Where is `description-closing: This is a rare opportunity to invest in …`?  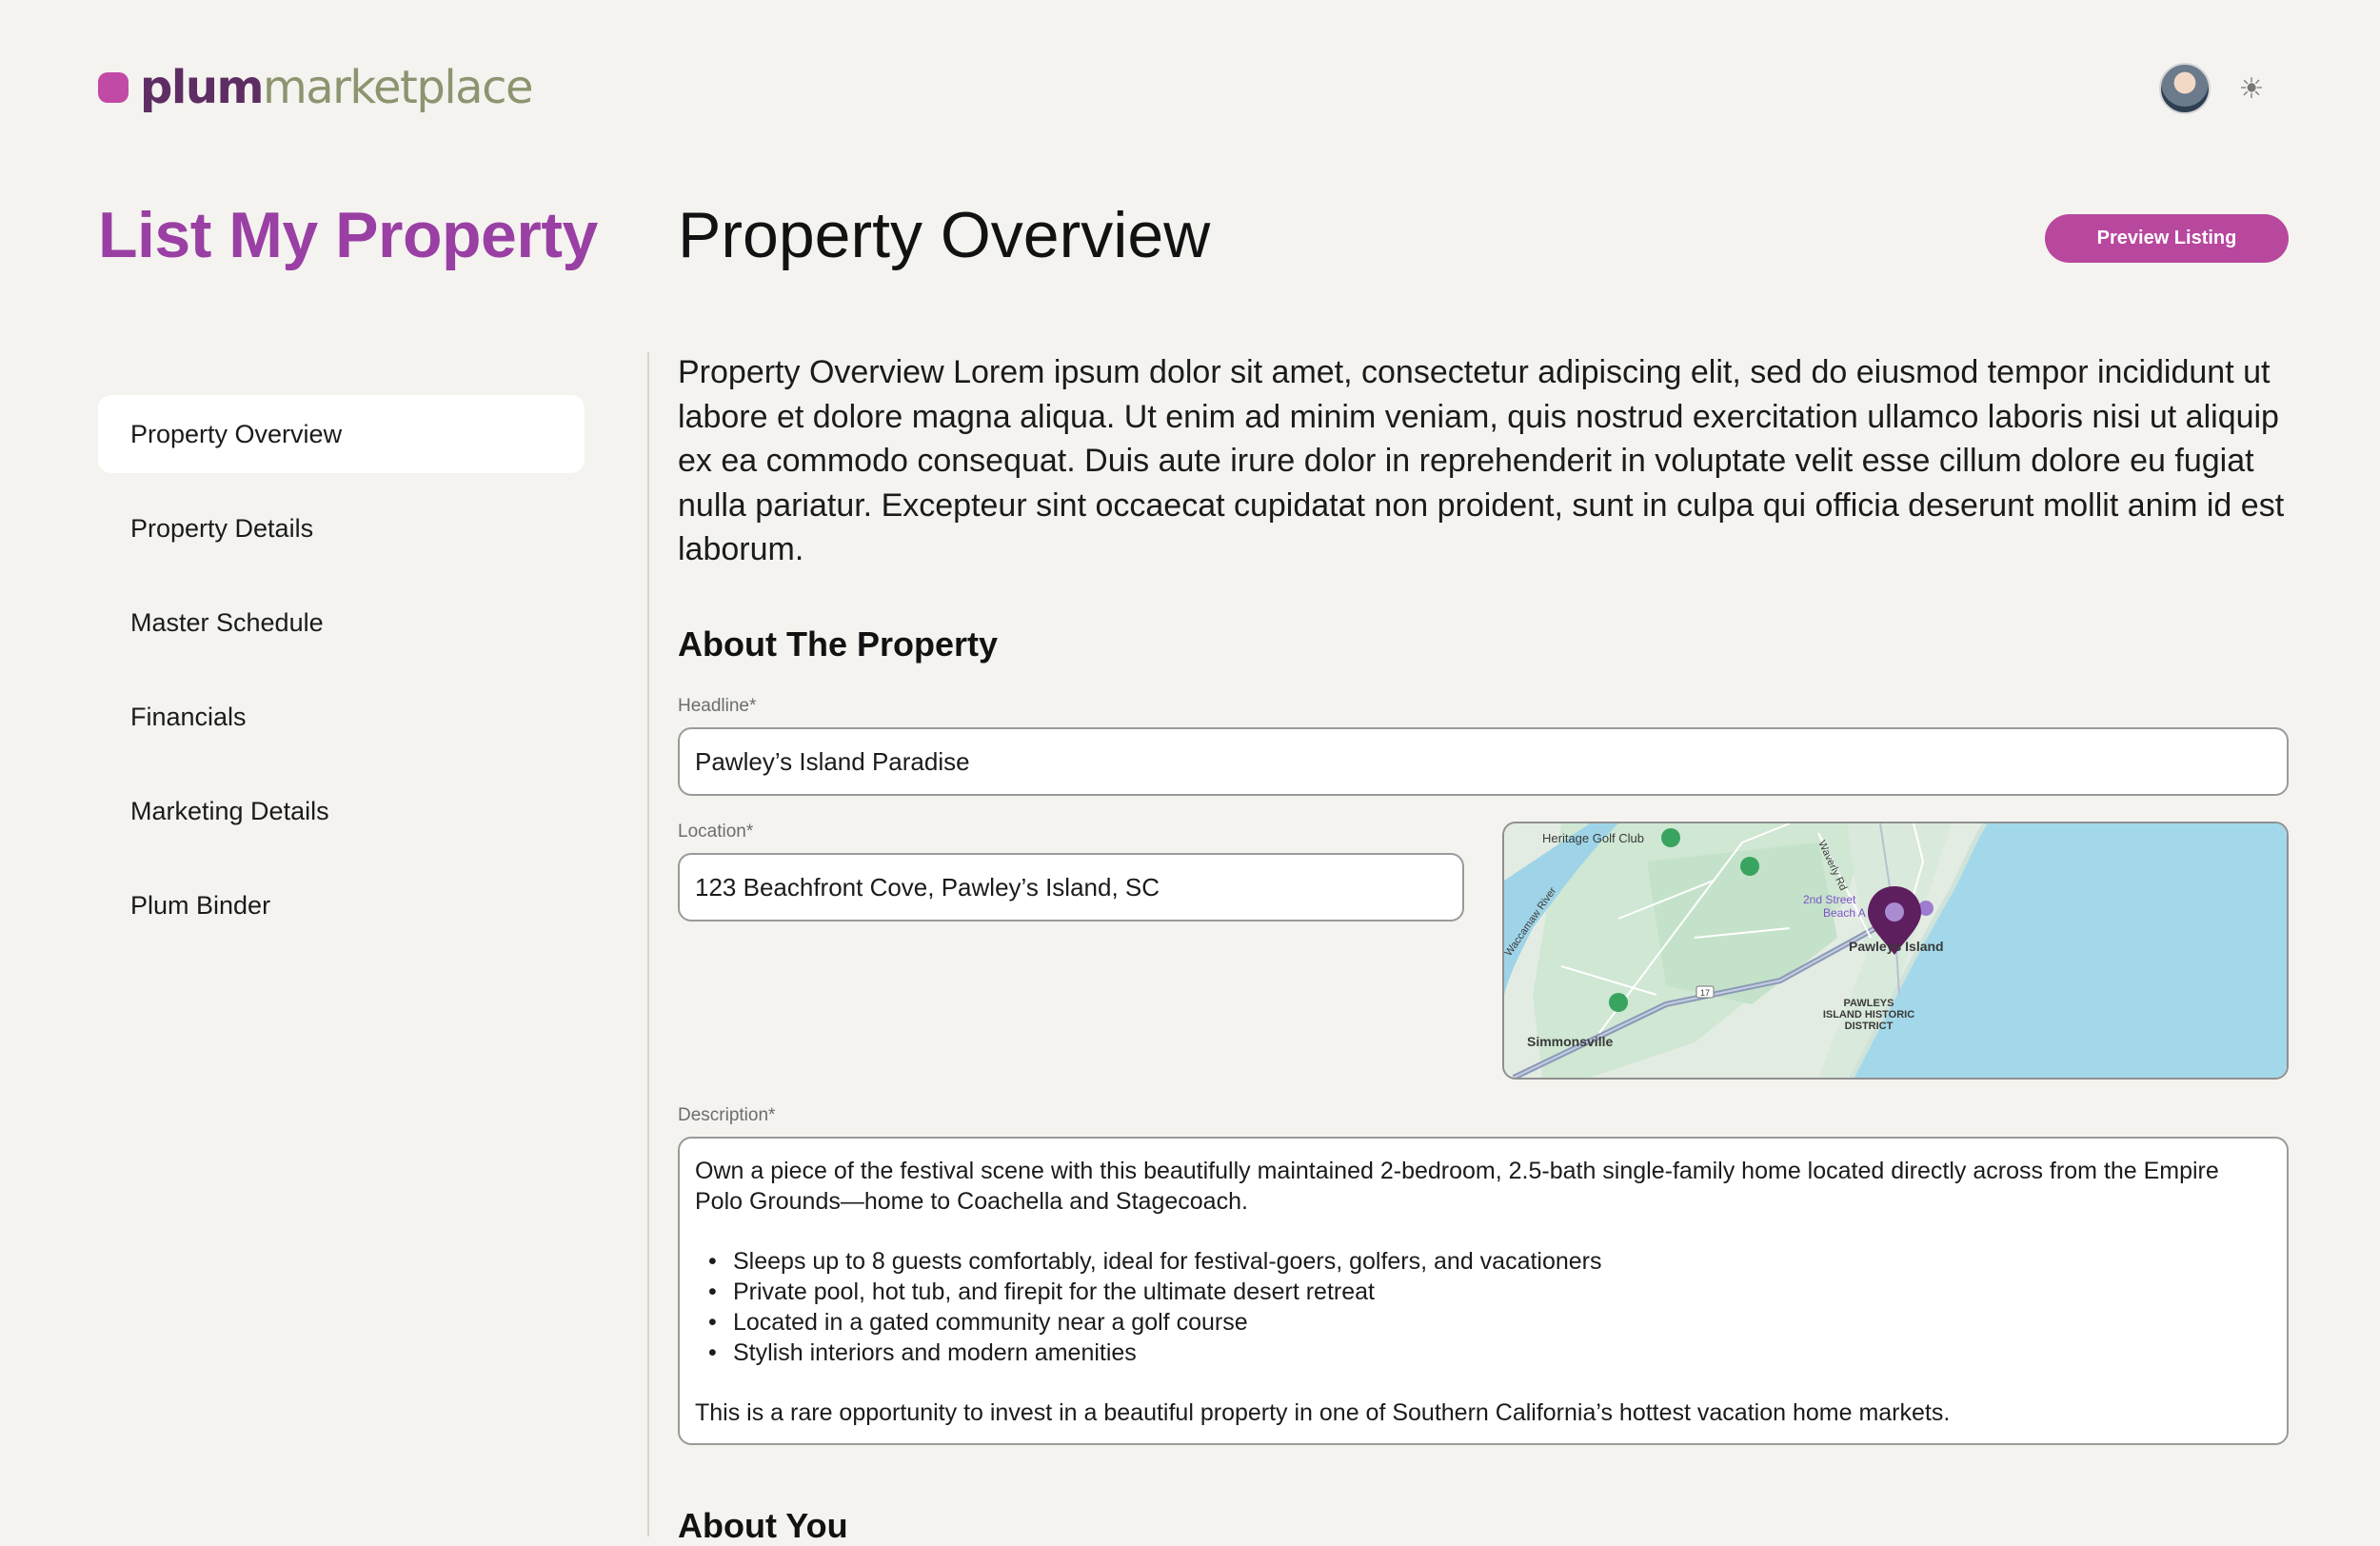 description-closing: This is a rare opportunity to invest in … is located at coordinates (1323, 1413).